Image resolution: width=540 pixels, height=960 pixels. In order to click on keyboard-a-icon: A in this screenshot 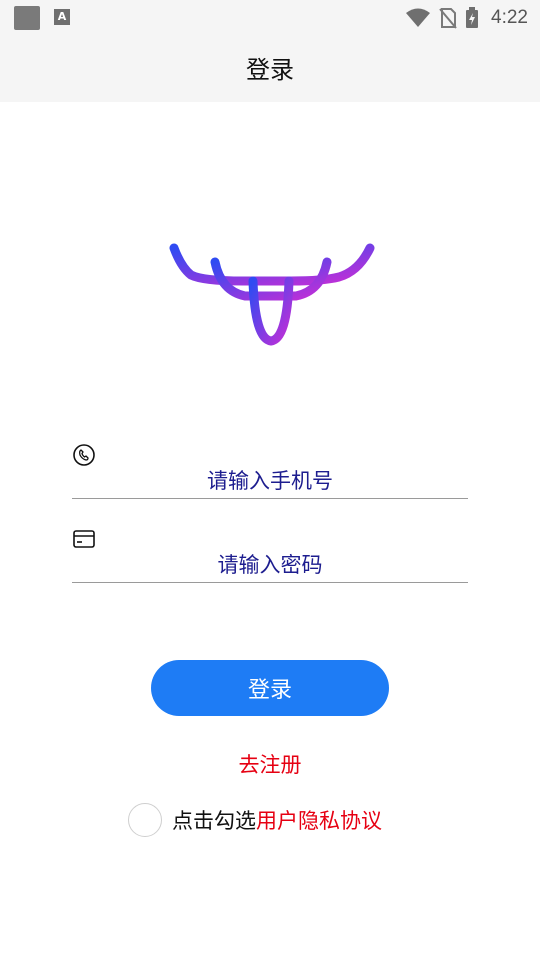, I will do `click(62, 17)`.